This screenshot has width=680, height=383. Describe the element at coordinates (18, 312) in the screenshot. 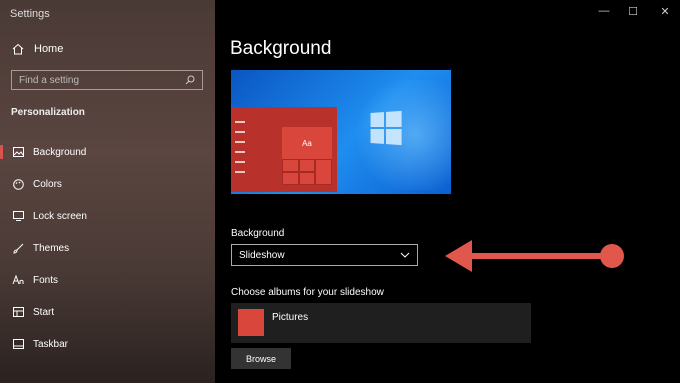

I see `start-icon` at that location.